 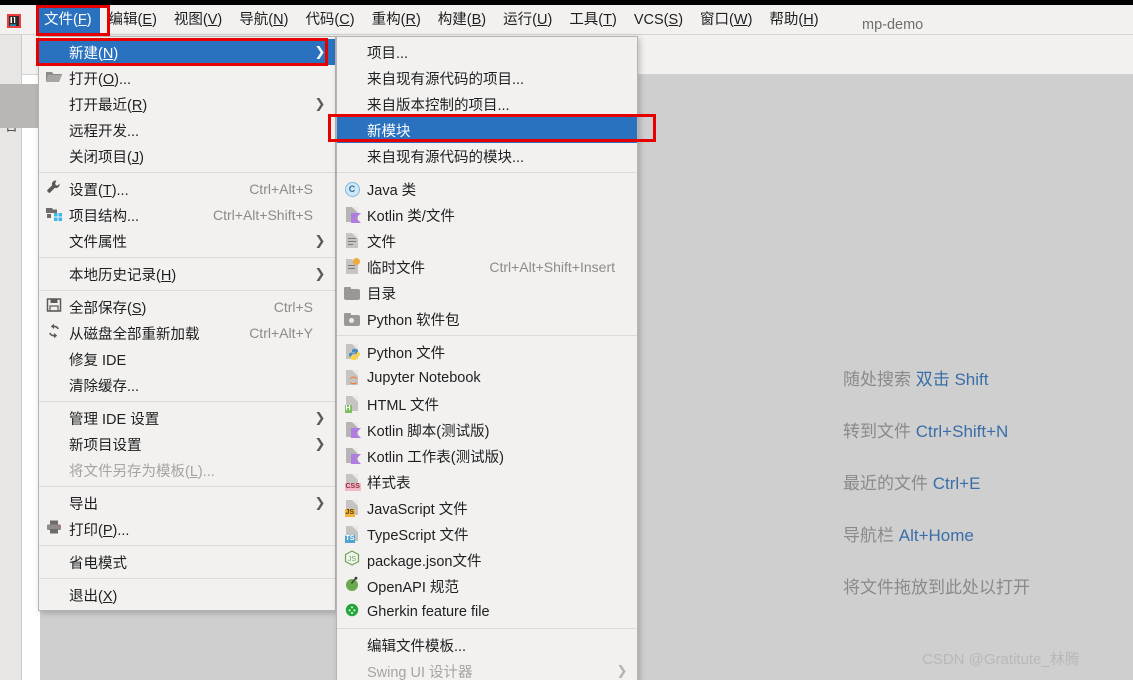 What do you see at coordinates (105, 445) in the screenshot?
I see `file-menu-item-label: 新项目设置` at bounding box center [105, 445].